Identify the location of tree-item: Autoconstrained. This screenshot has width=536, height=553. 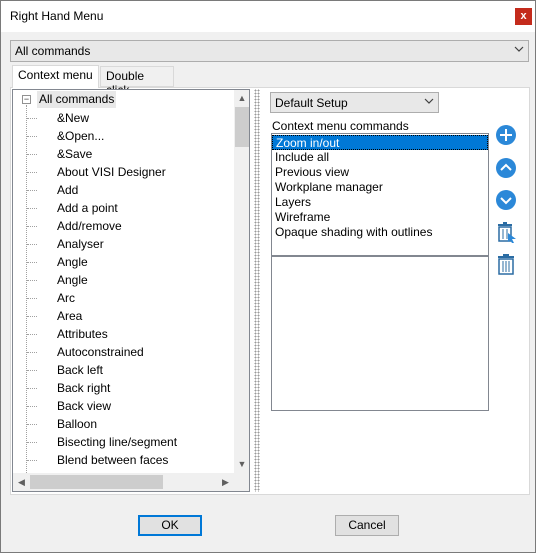
(100, 352).